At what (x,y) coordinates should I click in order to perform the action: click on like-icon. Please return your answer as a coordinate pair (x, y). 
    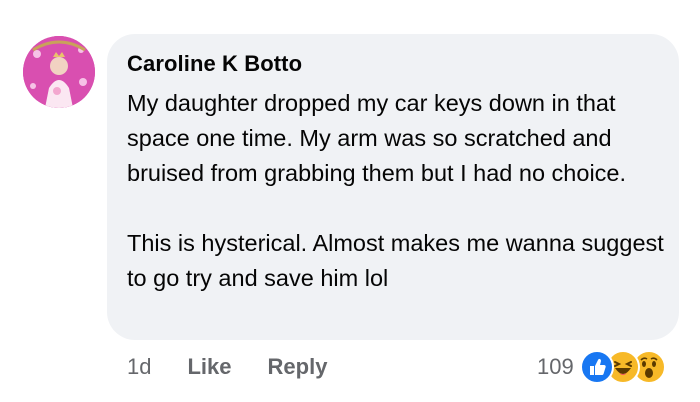
    Looking at the image, I should click on (596, 367).